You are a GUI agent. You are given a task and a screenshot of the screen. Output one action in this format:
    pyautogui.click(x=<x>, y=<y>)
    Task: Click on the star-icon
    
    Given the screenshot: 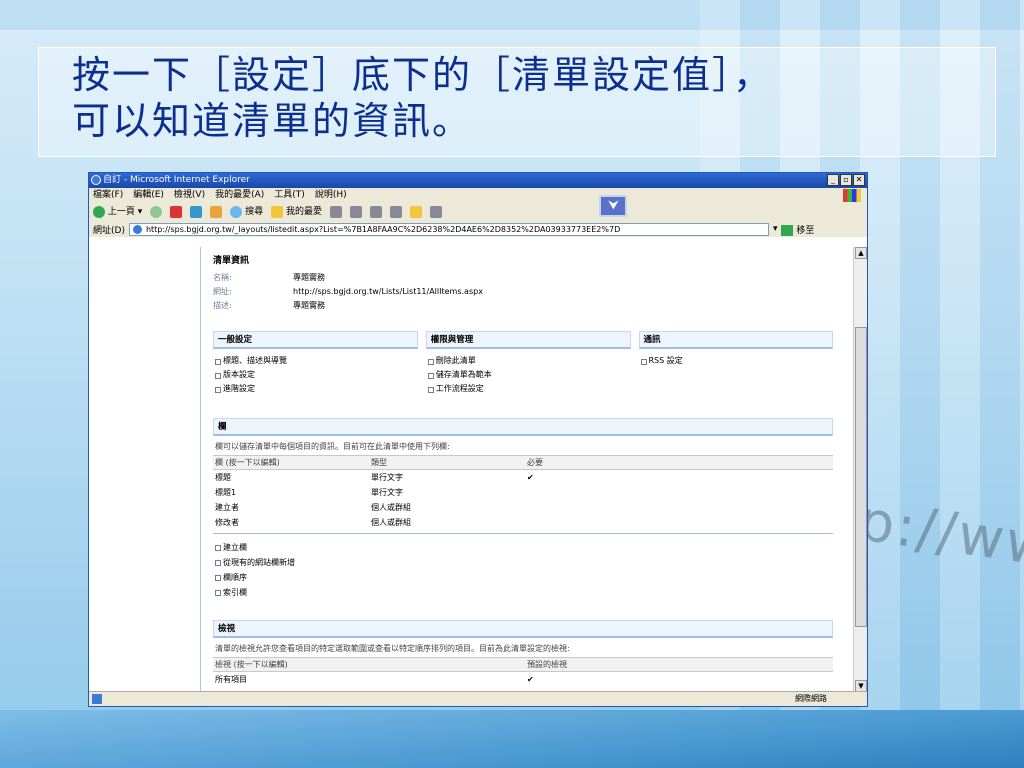 What is the action you would take?
    pyautogui.click(x=277, y=211)
    